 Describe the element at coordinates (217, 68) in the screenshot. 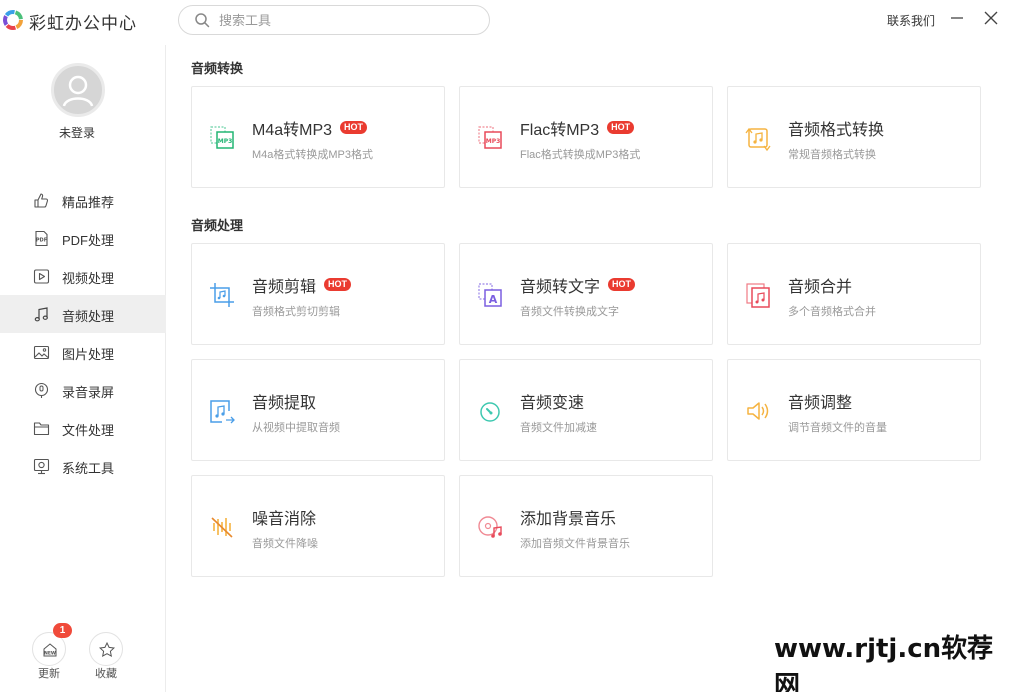

I see `section-title-audio-conversion: 音频转换` at that location.